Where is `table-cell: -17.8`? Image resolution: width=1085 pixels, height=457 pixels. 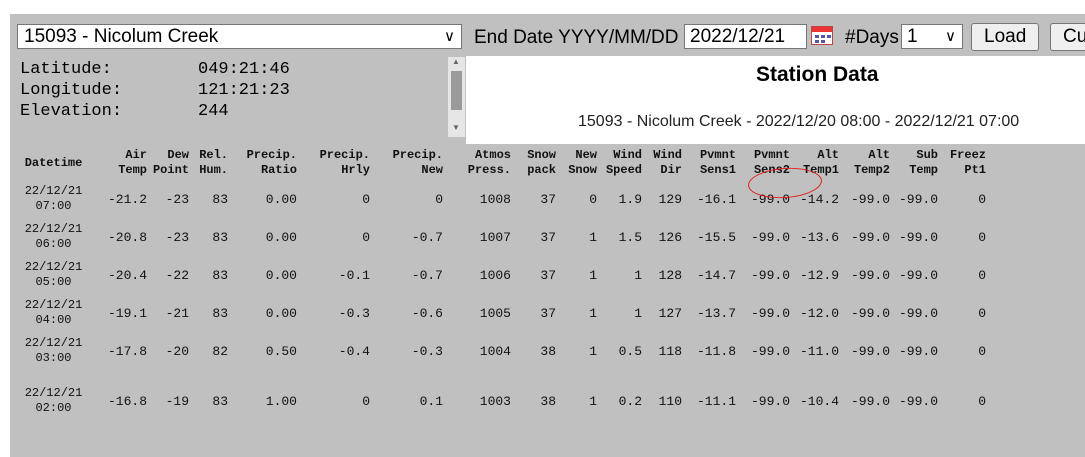
table-cell: -17.8 is located at coordinates (127, 351).